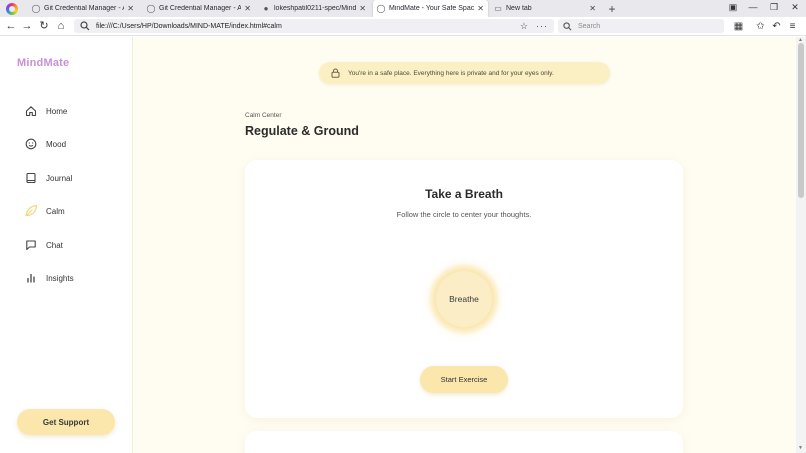 The height and width of the screenshot is (453, 806). Describe the element at coordinates (801, 245) in the screenshot. I see `page-scrollbar: ▲ ▼` at that location.